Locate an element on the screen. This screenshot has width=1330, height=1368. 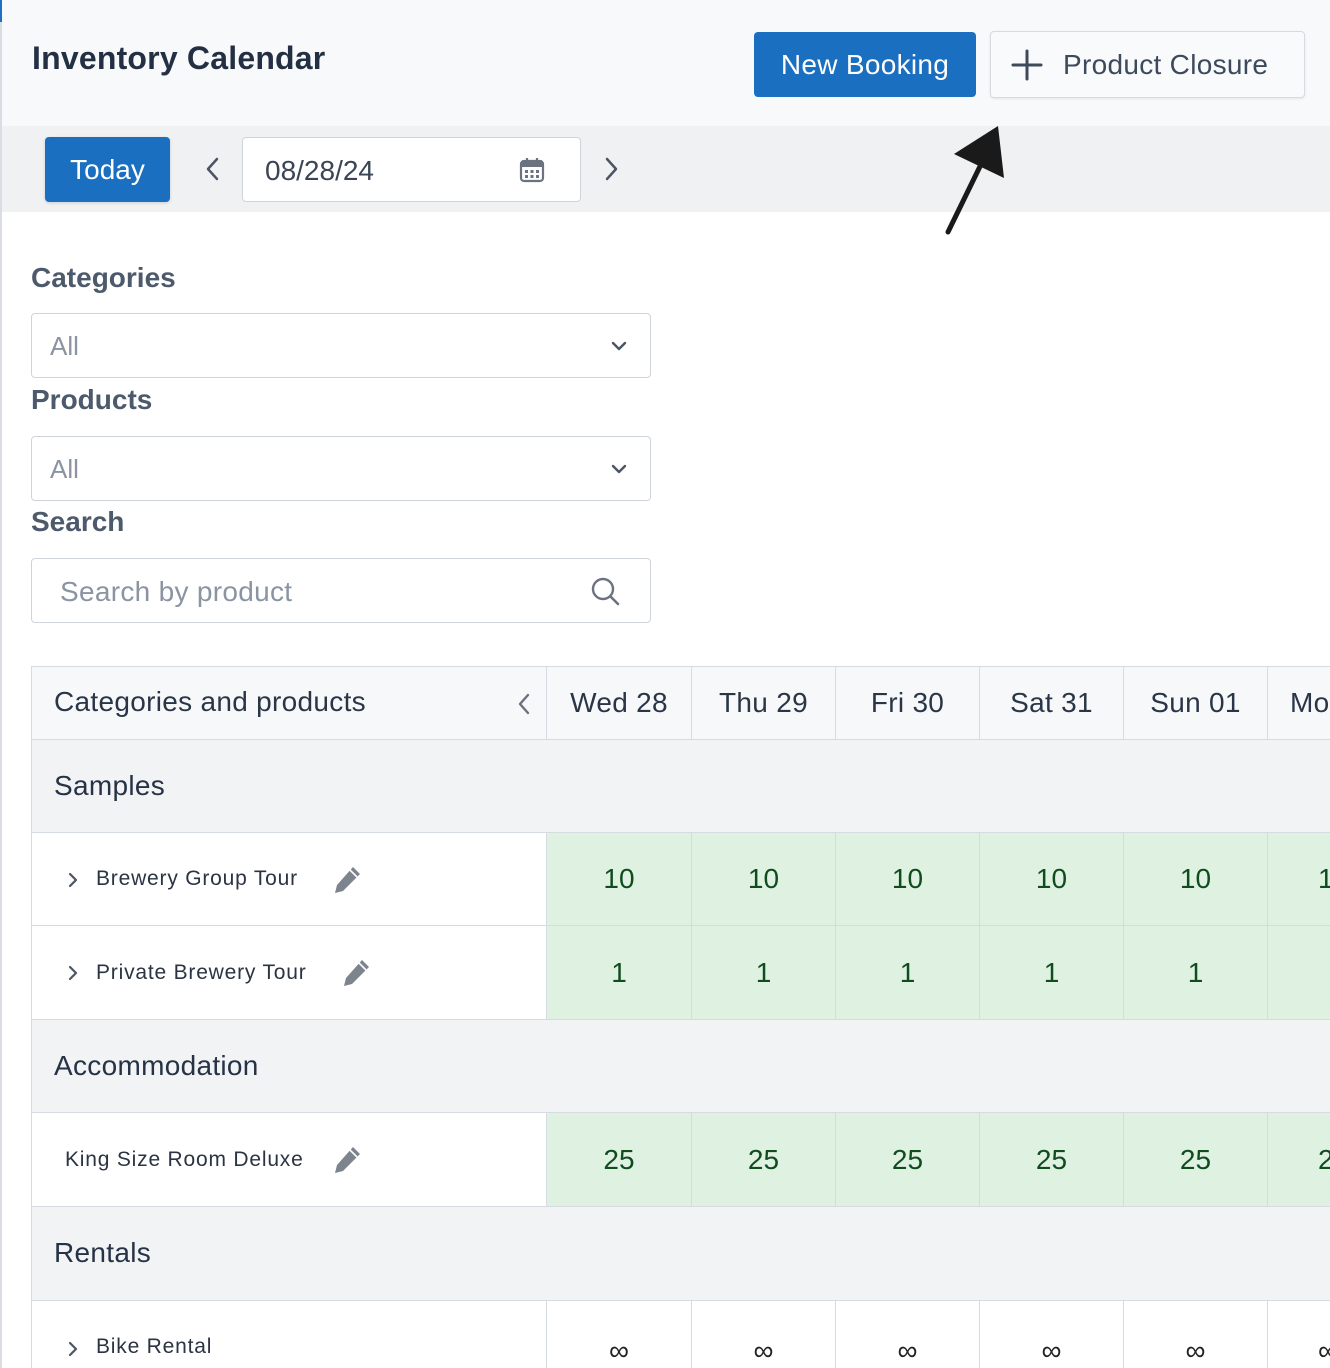
category-label: Samples is located at coordinates (110, 785).